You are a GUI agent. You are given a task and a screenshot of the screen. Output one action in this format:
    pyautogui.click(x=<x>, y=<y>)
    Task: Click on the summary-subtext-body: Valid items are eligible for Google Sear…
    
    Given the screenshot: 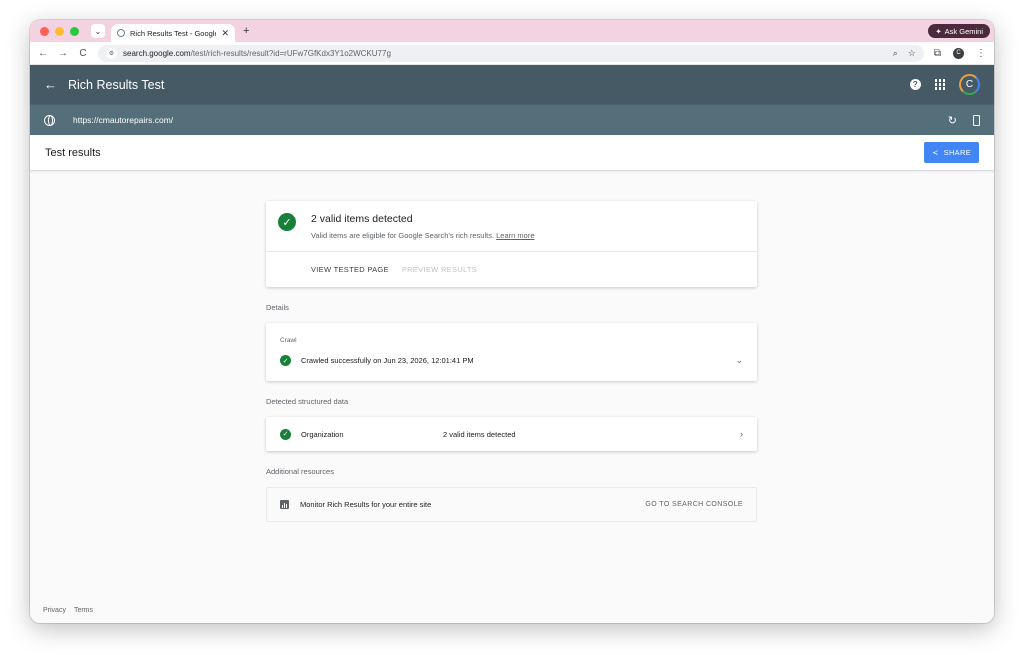 What is the action you would take?
    pyautogui.click(x=403, y=235)
    